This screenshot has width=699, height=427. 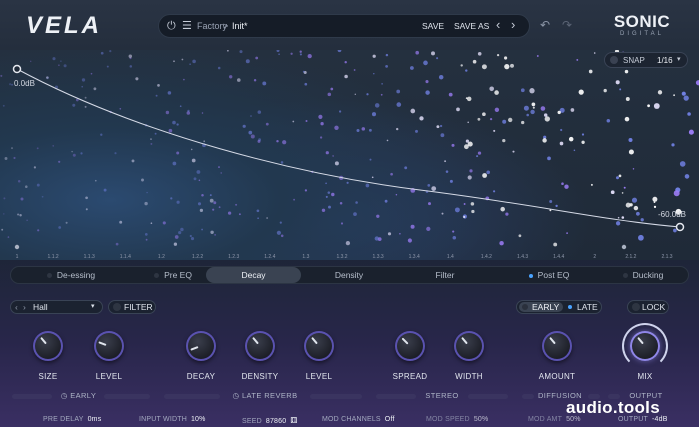 I want to click on early-level-knob, so click(x=109, y=346).